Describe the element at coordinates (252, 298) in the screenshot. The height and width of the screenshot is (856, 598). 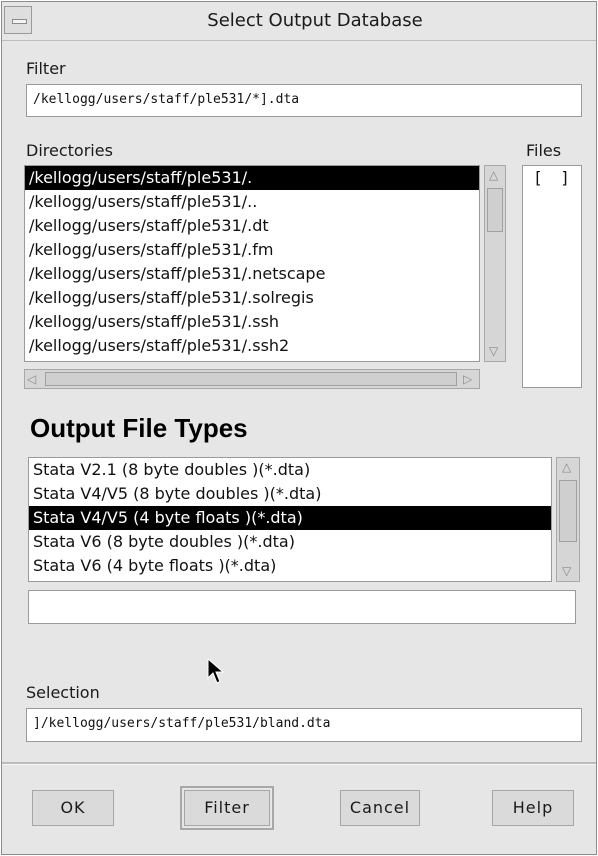
I see `directory-item: /kellogg/users/staff/ple531/.solregis` at that location.